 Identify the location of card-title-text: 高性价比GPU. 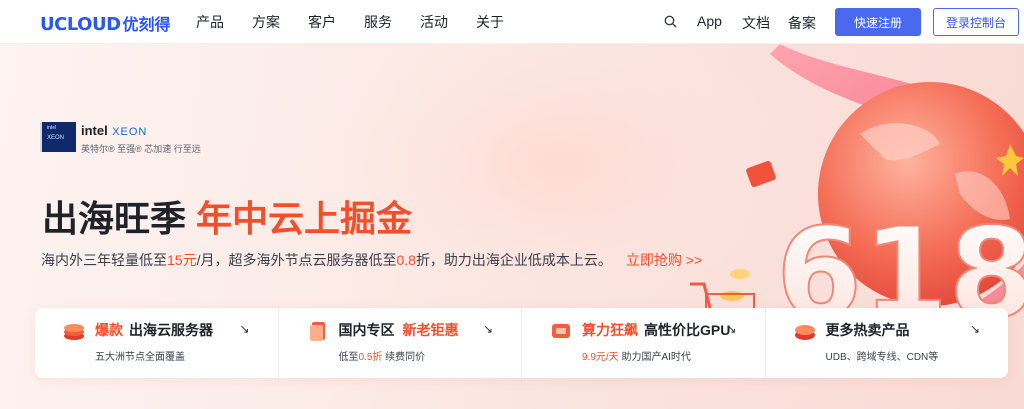
(687, 330).